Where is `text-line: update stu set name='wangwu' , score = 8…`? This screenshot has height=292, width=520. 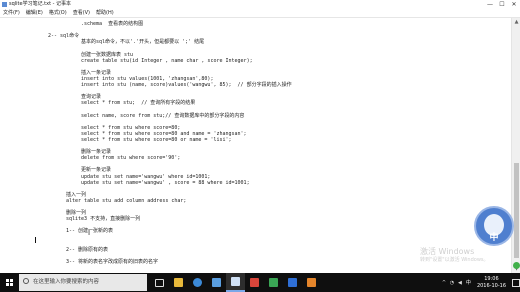
text-line: update stu set name='wangwu' , score = 8… is located at coordinates (165, 182).